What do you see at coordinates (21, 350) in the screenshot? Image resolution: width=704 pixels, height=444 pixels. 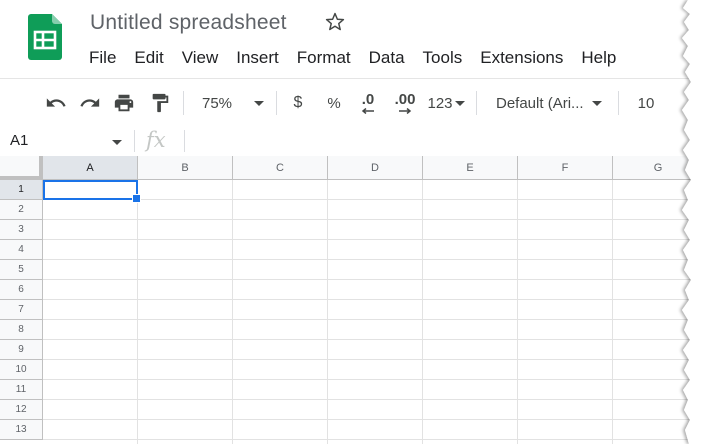 I see `row-header-9: 9` at bounding box center [21, 350].